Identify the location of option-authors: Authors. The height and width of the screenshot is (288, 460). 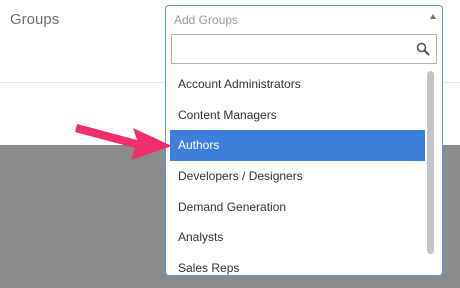
(297, 146).